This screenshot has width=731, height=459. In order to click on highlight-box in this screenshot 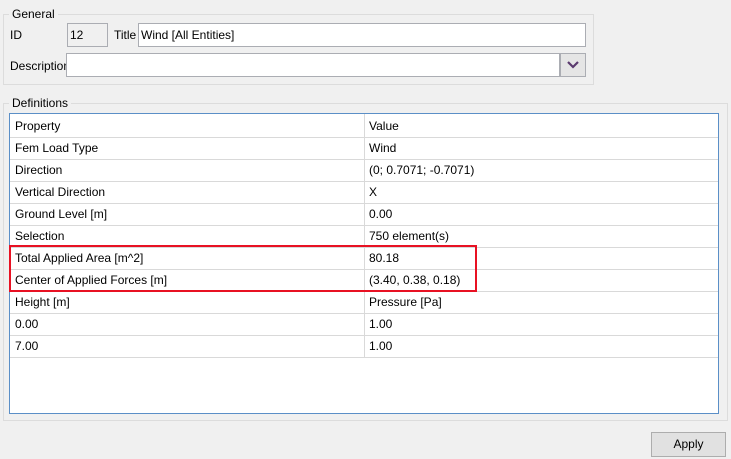, I will do `click(243, 268)`.